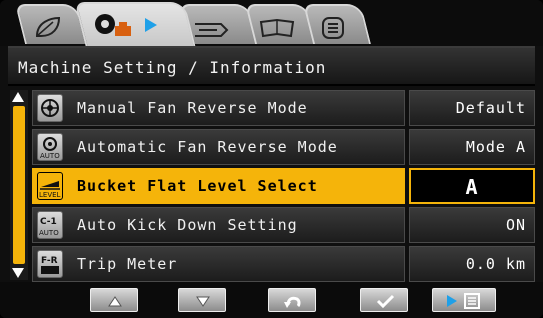  What do you see at coordinates (472, 225) in the screenshot?
I see `row-value: ON` at bounding box center [472, 225].